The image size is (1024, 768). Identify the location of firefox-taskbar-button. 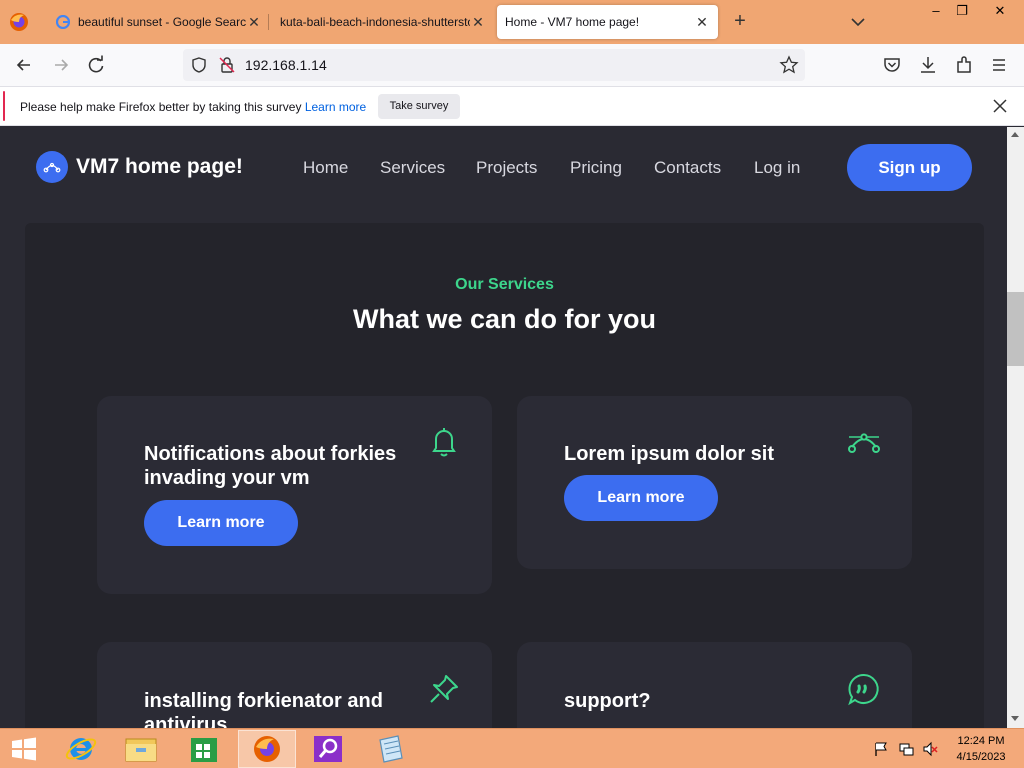
(267, 749).